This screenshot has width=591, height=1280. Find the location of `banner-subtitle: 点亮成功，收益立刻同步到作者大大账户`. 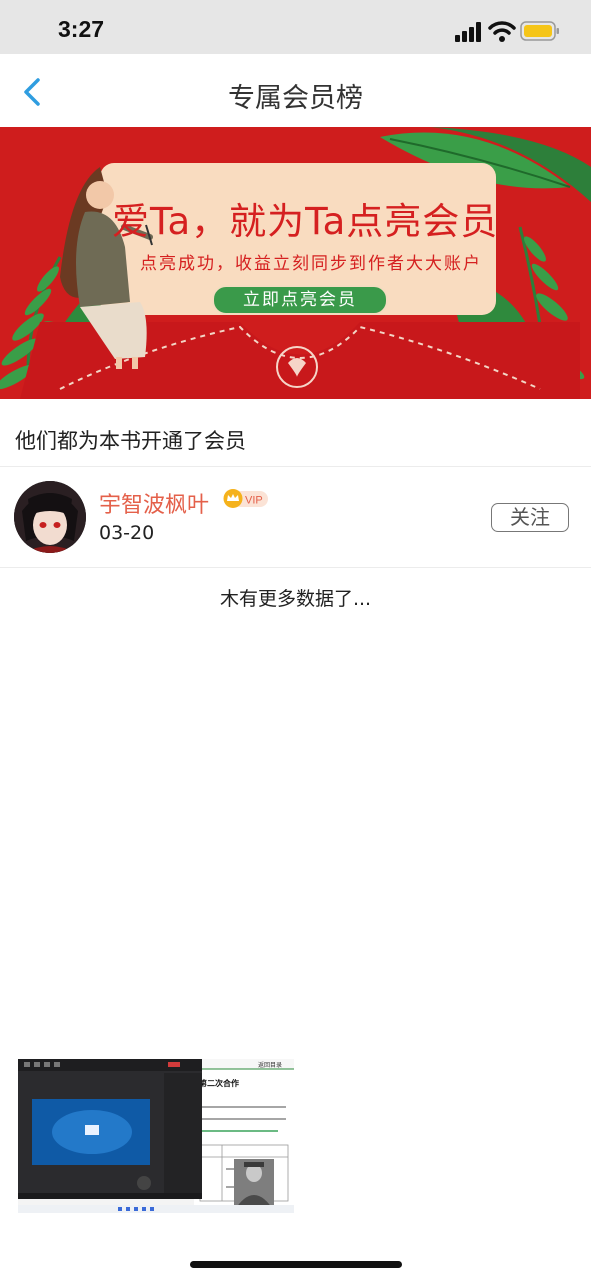

banner-subtitle: 点亮成功，收益立刻同步到作者大大账户 is located at coordinates (311, 264).